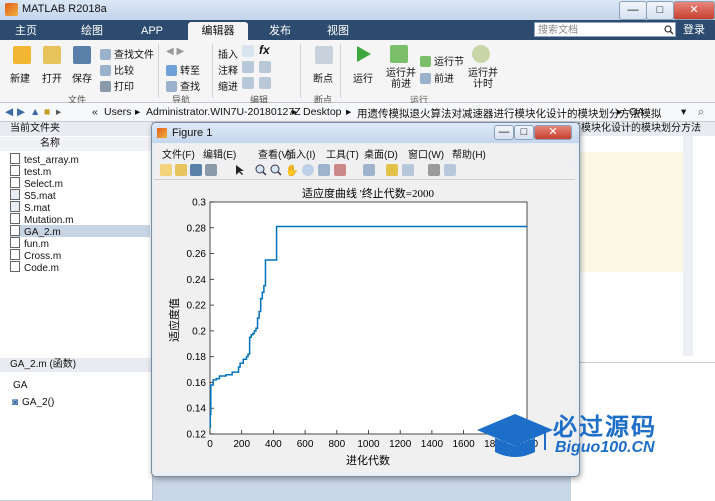 This screenshot has width=715, height=501. What do you see at coordinates (117, 112) in the screenshot?
I see `path-segment: Users` at bounding box center [117, 112].